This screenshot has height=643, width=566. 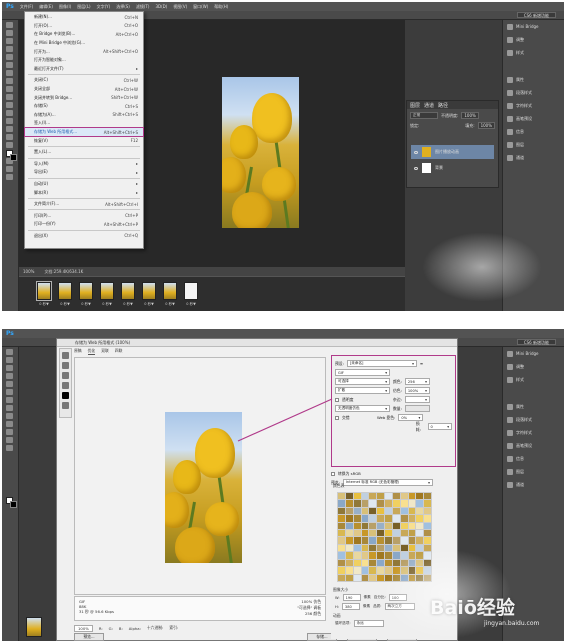 What do you see at coordinates (84, 184) in the screenshot?
I see `menu-item: 自动(U) ▸` at bounding box center [84, 184].